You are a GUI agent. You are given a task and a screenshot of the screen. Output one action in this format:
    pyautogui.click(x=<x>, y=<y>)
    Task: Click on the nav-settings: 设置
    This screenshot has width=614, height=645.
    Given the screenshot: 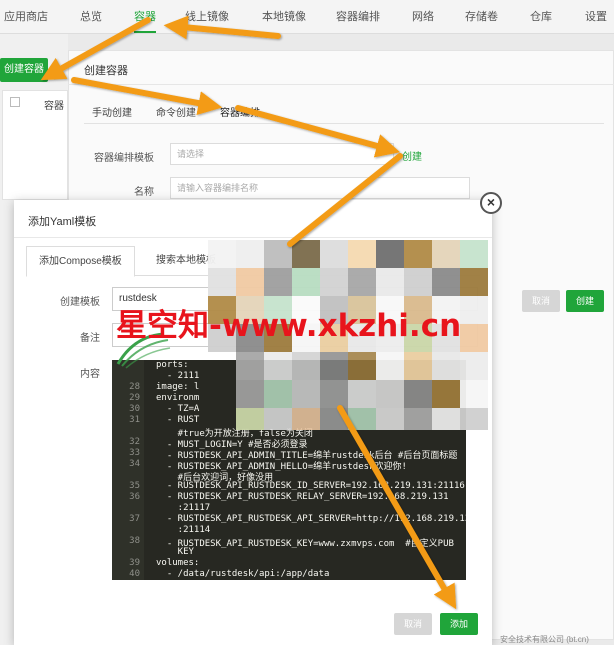 What is the action you would take?
    pyautogui.click(x=596, y=17)
    